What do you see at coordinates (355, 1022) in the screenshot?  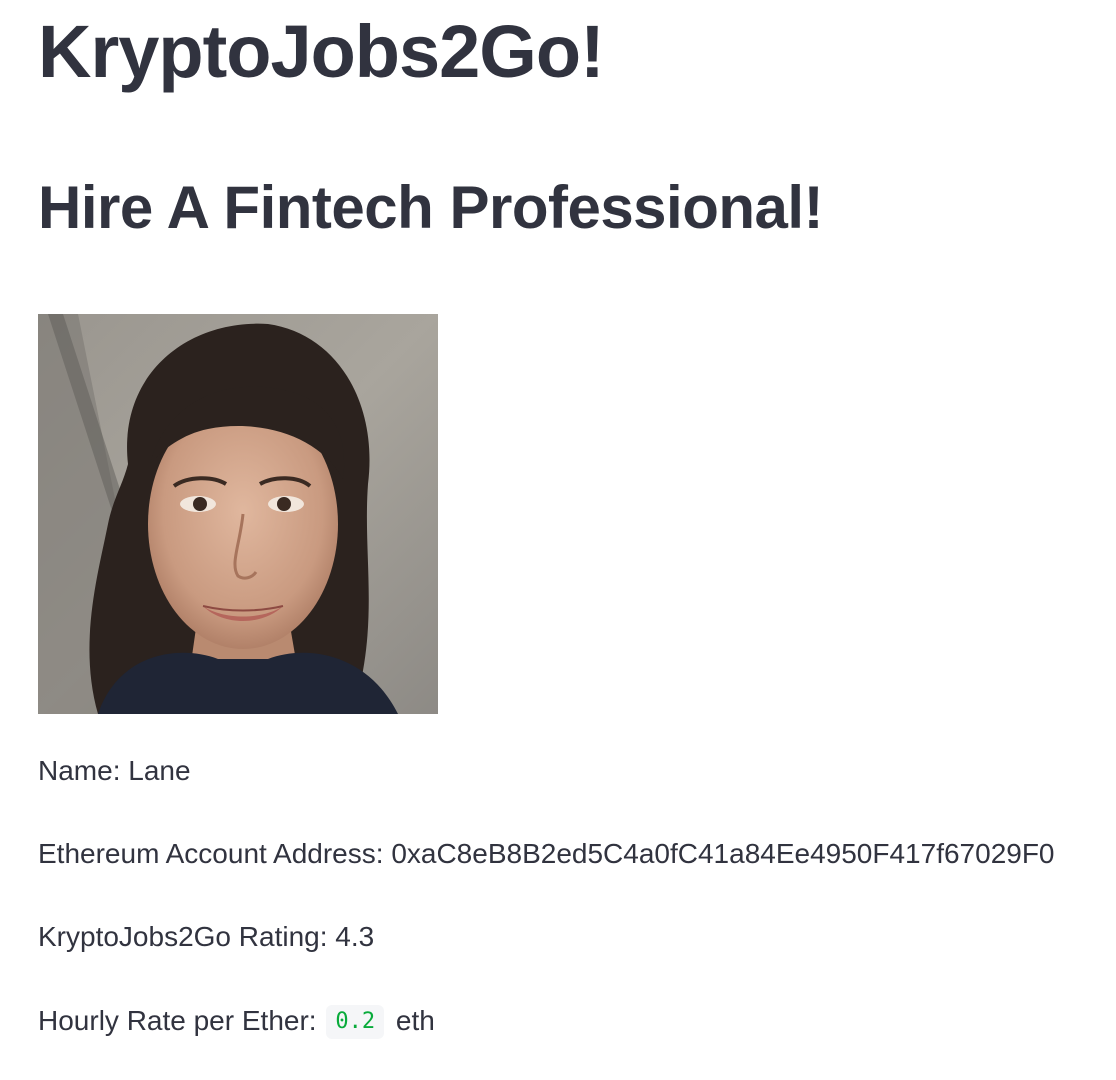 I see `candidate-rate-code: 0.2` at bounding box center [355, 1022].